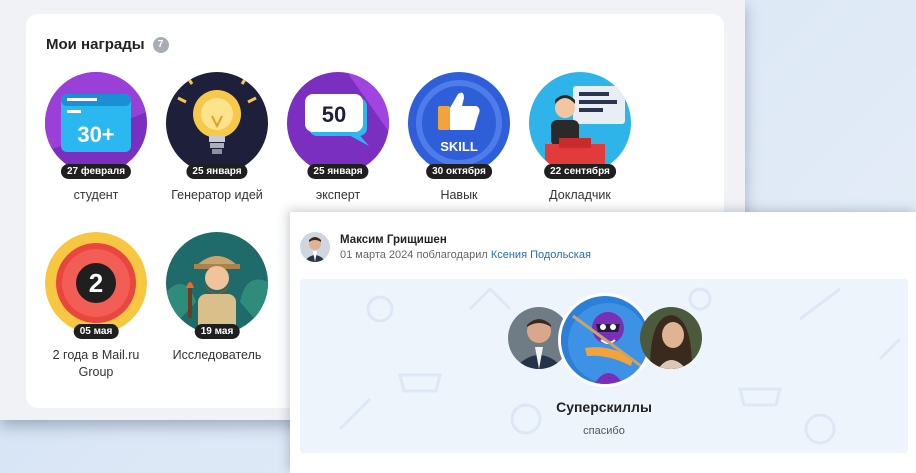  I want to click on award-student: 30+ 27 февраля студент, so click(96, 138).